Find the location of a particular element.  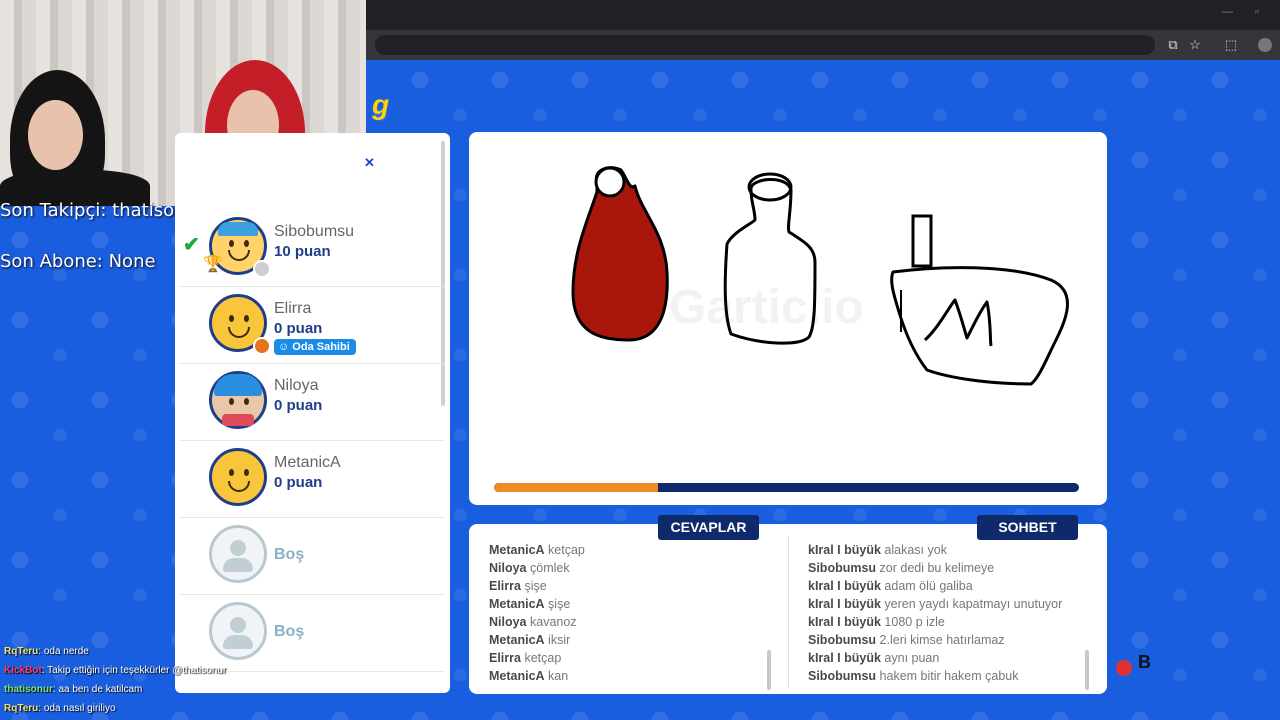

empty-slot-label: Boş is located at coordinates (289, 554).